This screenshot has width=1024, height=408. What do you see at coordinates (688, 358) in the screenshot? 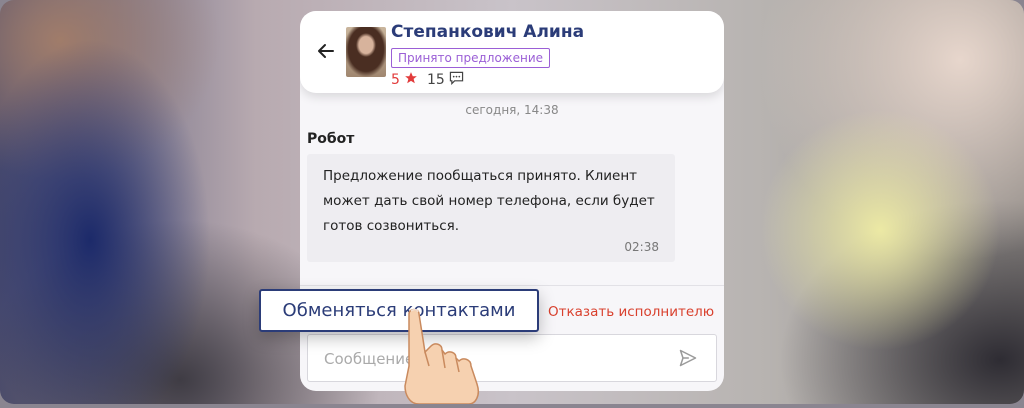
I see `send-icon` at bounding box center [688, 358].